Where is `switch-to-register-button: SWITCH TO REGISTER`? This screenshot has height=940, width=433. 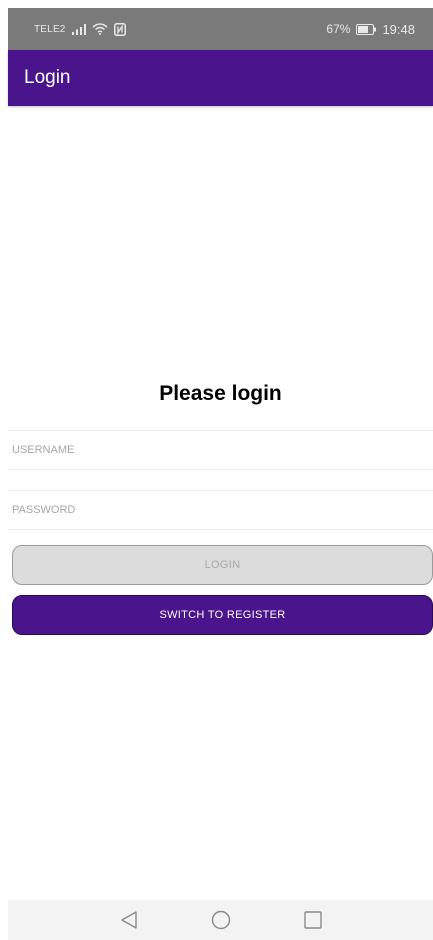 switch-to-register-button: SWITCH TO REGISTER is located at coordinates (222, 615).